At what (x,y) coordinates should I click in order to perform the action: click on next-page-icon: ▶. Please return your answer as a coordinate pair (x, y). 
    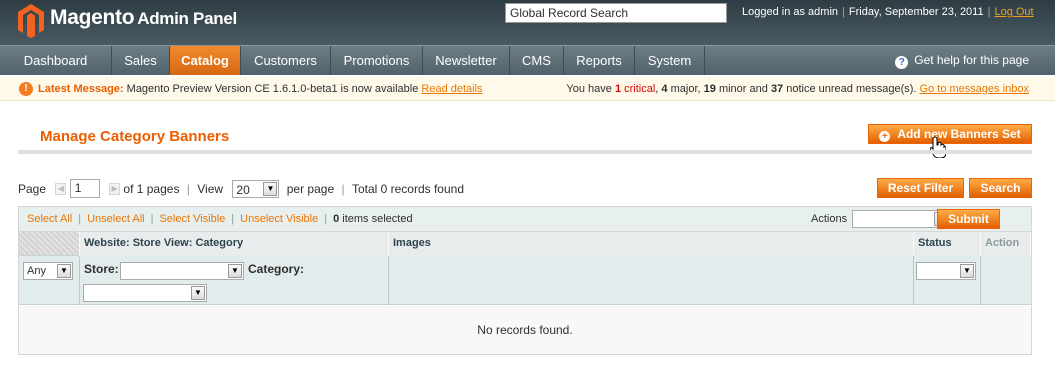
    Looking at the image, I should click on (115, 188).